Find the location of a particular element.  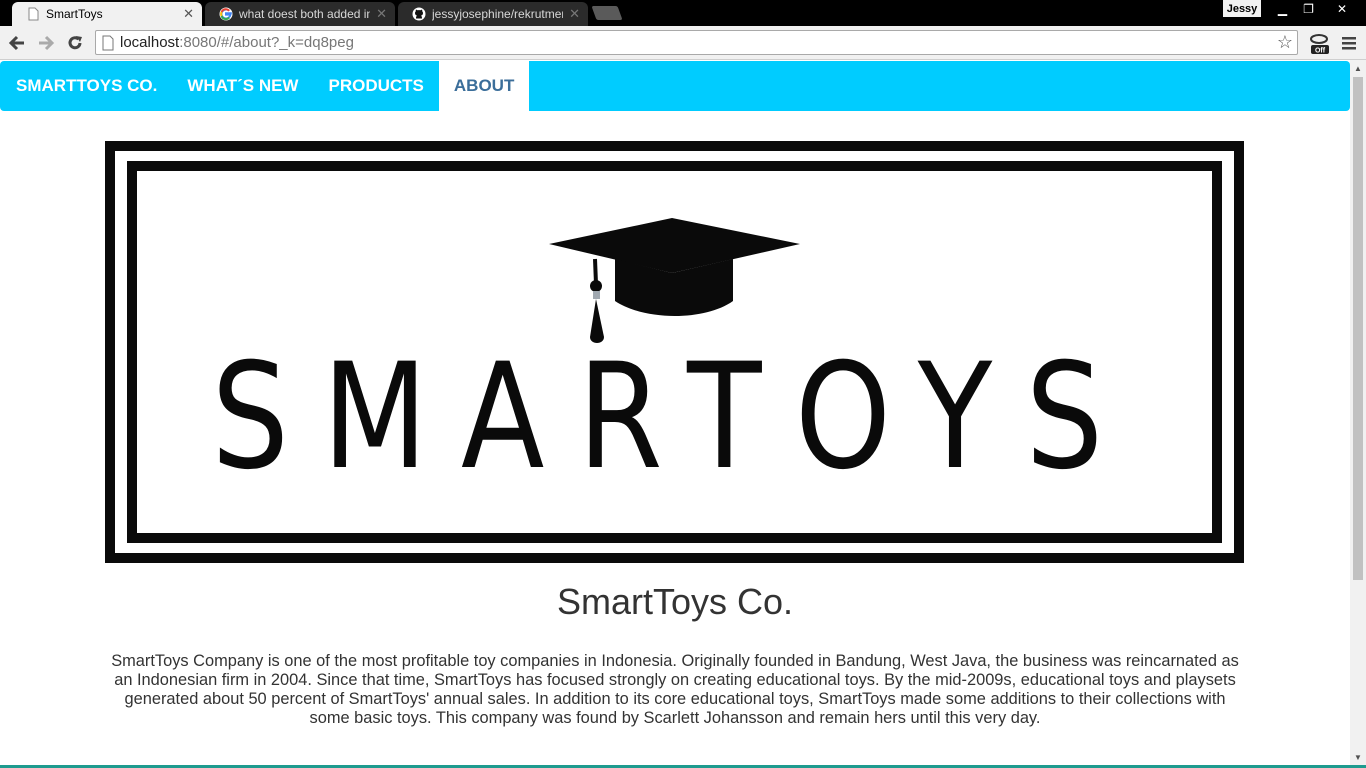

scrollbar-thumb is located at coordinates (1358, 328).